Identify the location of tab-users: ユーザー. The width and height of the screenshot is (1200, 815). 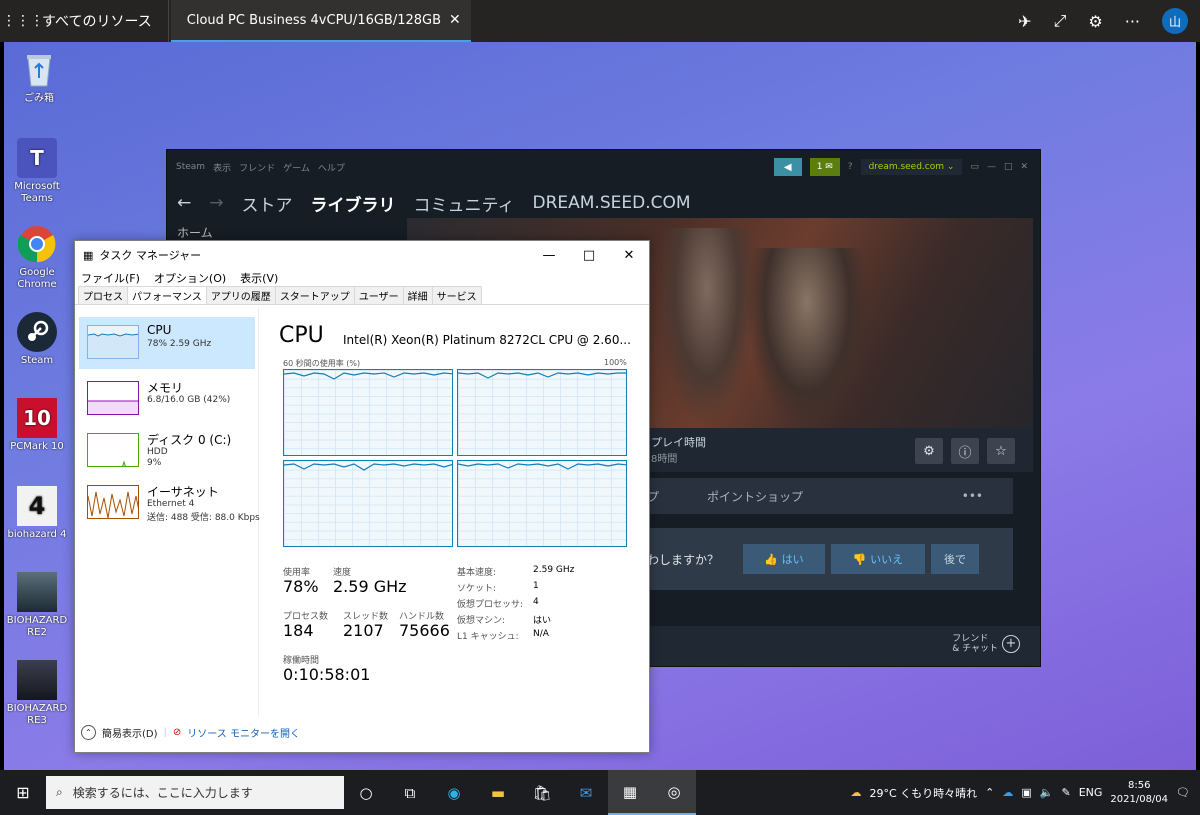
(378, 295).